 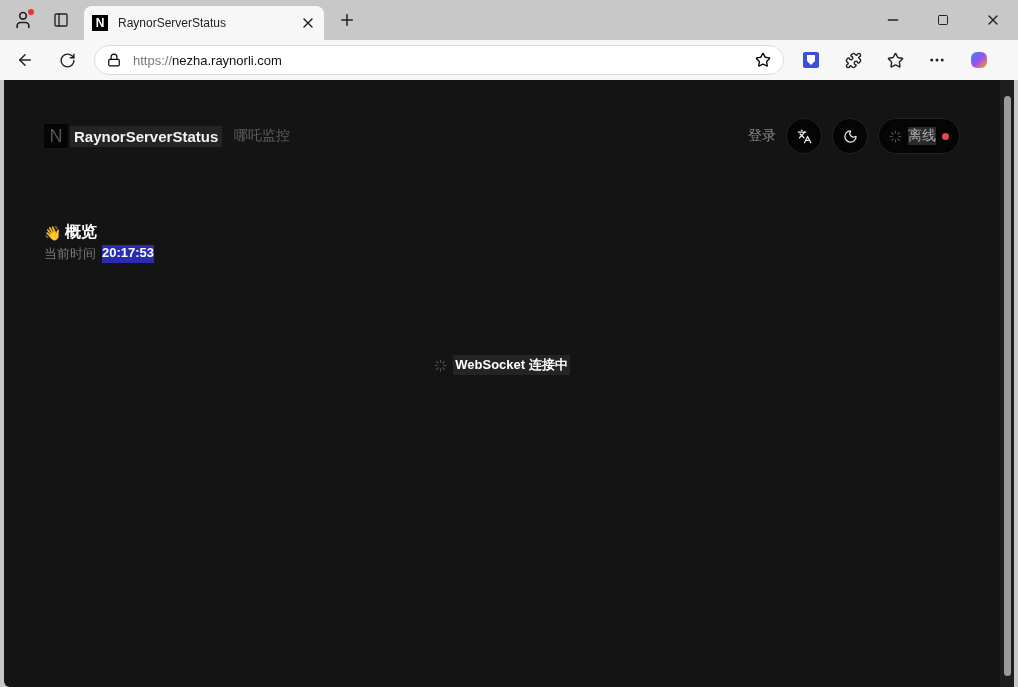 I want to click on status-label: 离线, so click(x=922, y=136).